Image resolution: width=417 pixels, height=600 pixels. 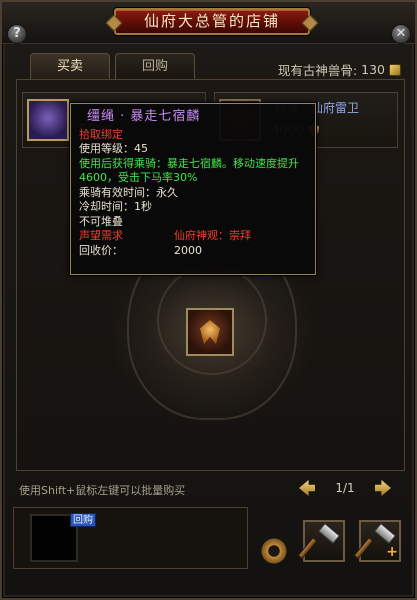 I want to click on mount-icon, so click(x=48, y=120).